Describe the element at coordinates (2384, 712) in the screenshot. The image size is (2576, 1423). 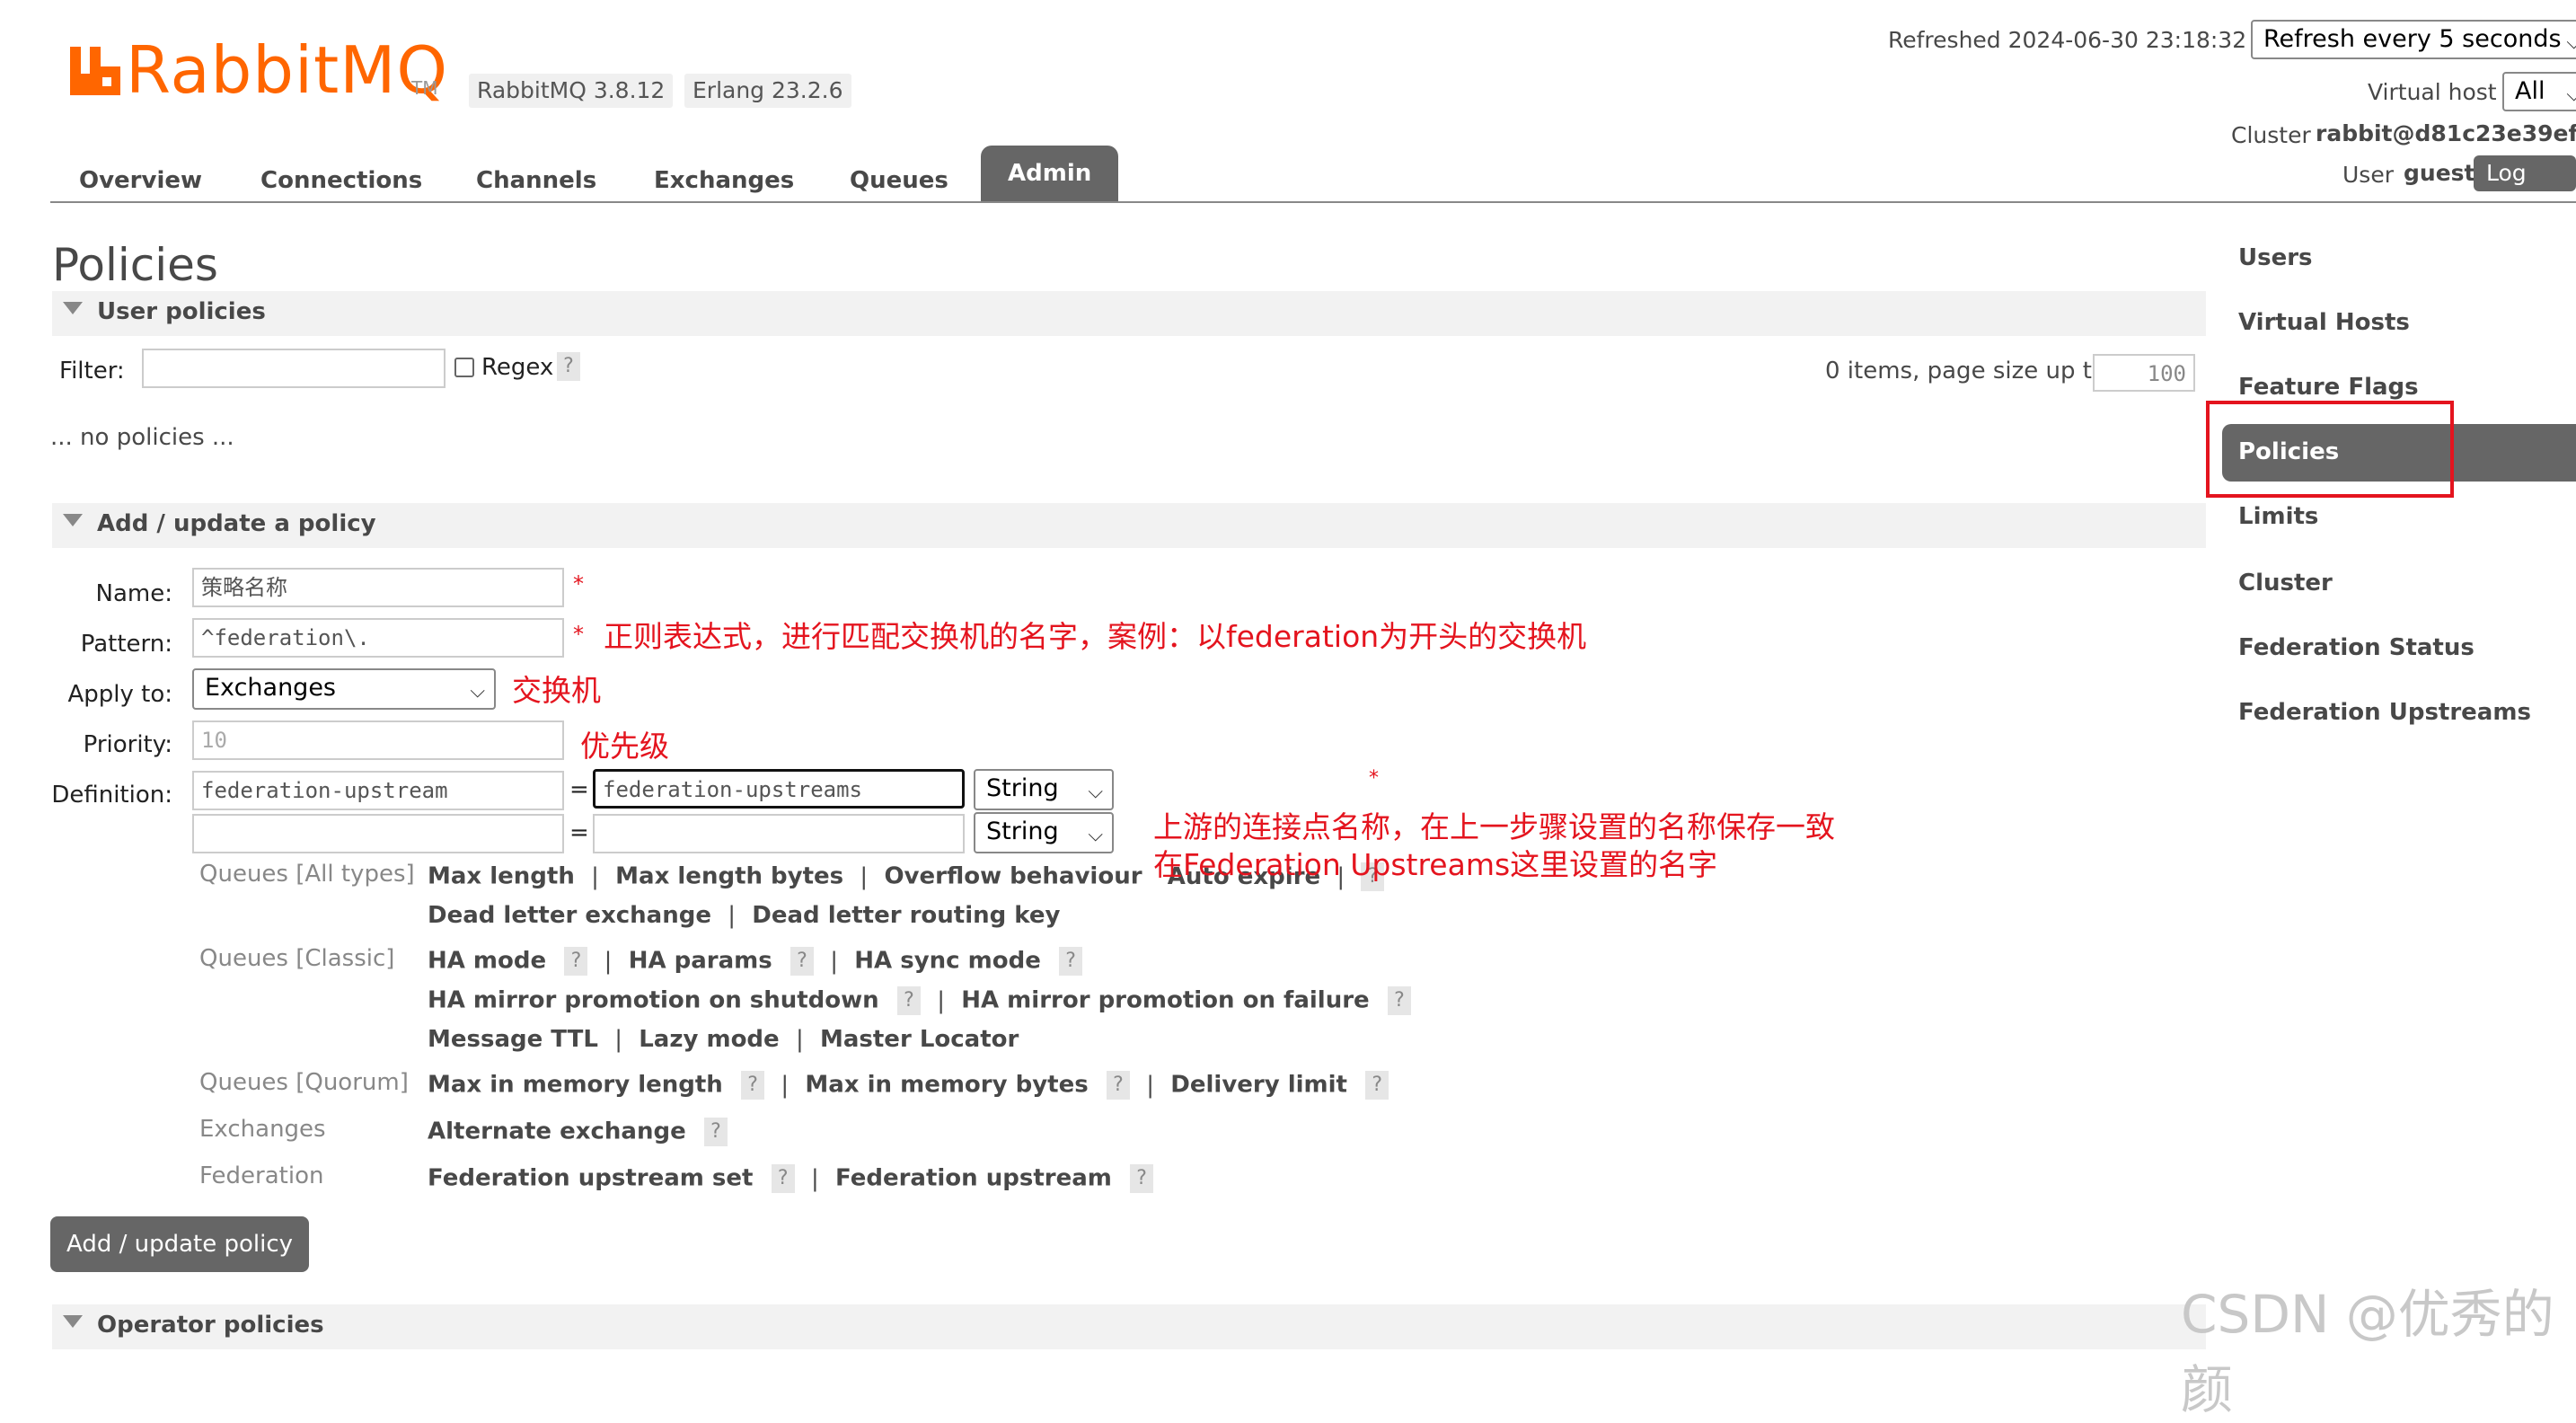
I see `sidebar-item-federation-upstreams: Federation Upstreams` at that location.